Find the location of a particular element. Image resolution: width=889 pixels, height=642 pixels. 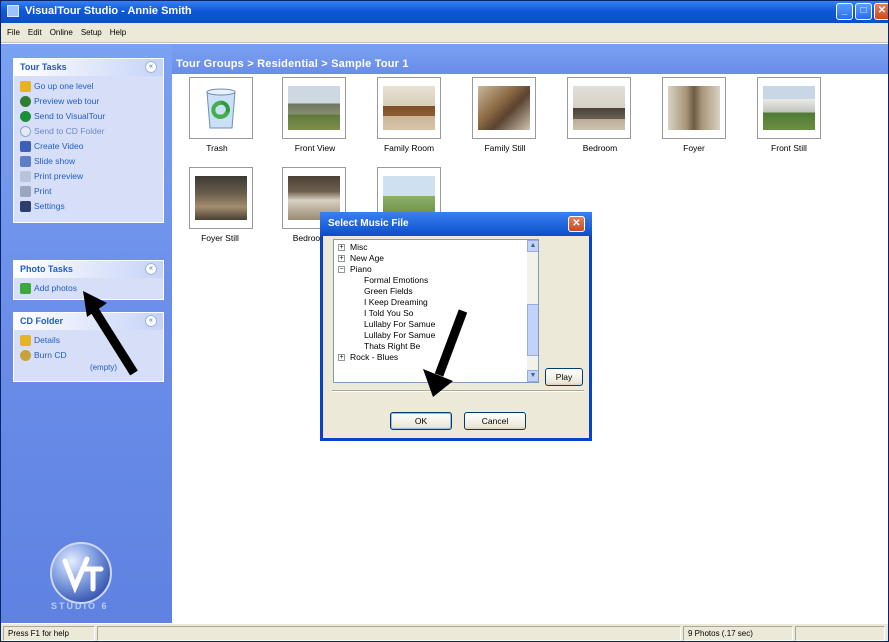

thumbnail-foyer-still is located at coordinates (221, 198).